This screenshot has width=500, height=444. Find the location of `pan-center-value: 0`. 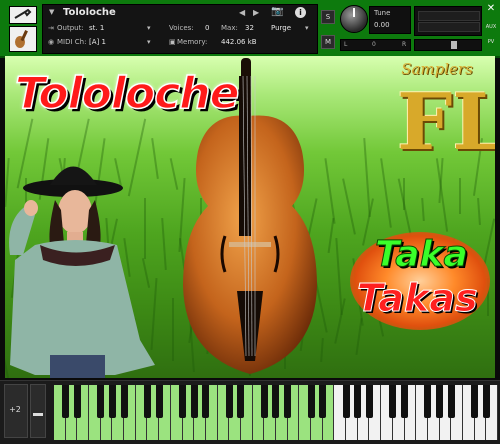

pan-center-value: 0 is located at coordinates (374, 44).